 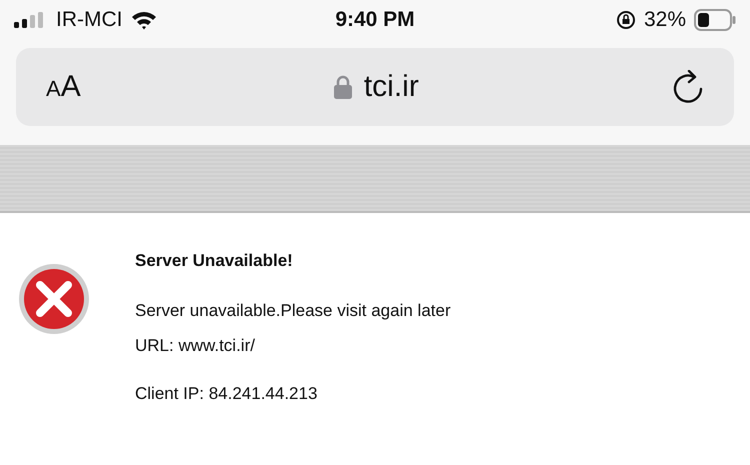 I want to click on url-text: tci.ir, so click(x=391, y=87).